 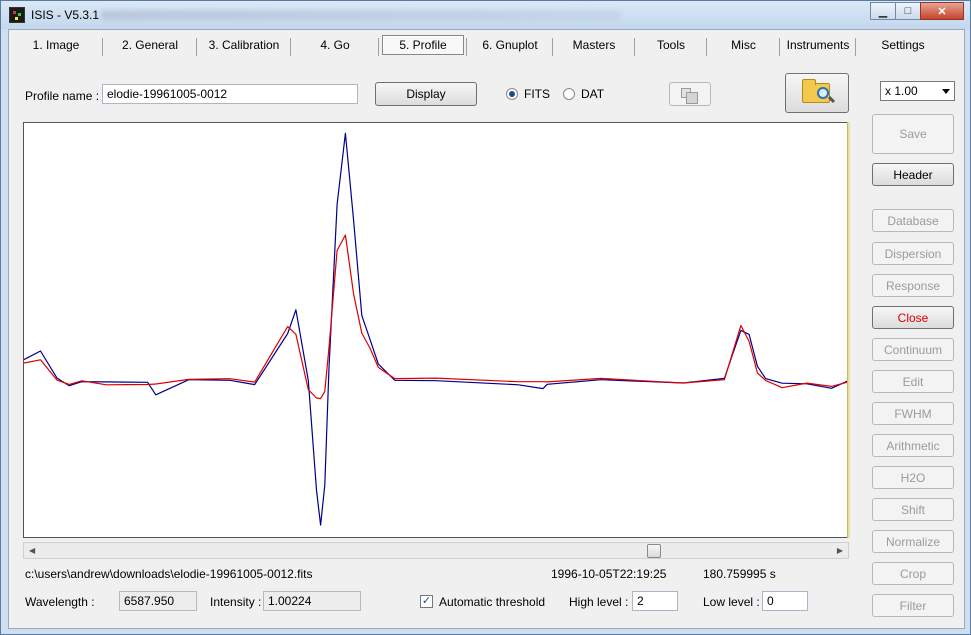 What do you see at coordinates (537, 94) in the screenshot?
I see `fits-label: FITS` at bounding box center [537, 94].